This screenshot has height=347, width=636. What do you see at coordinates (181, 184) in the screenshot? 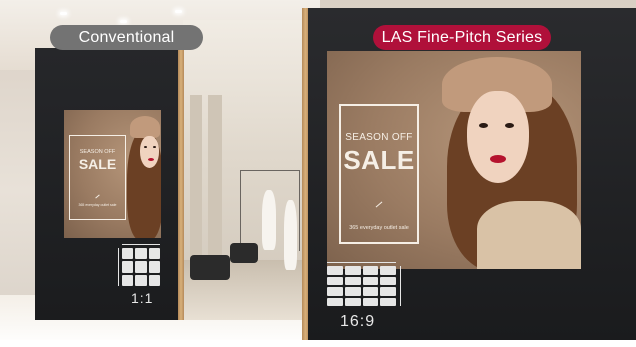
I see `door-frame` at bounding box center [181, 184].